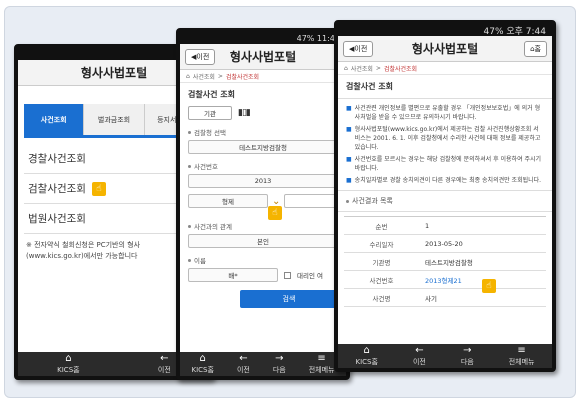 Image resolution: width=580 pixels, height=402 pixels. I want to click on agency-label: 검찰청 선택, so click(263, 132).